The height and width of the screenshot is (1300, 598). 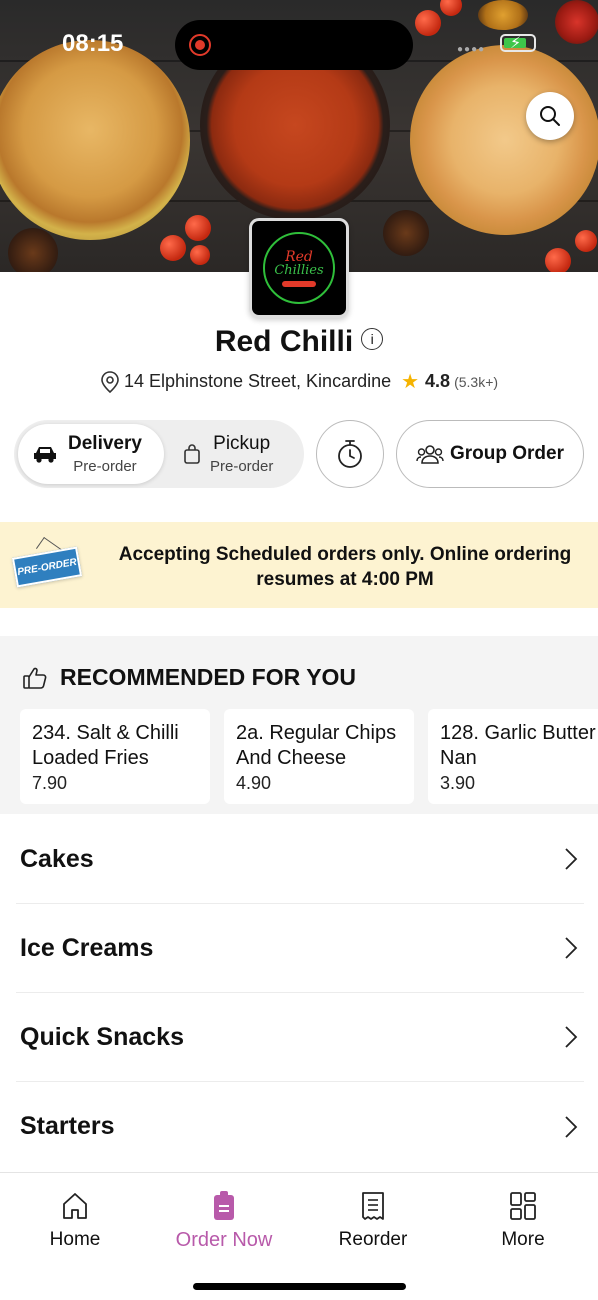 I want to click on category-row-quick-snacks: Quick Snacks, so click(x=300, y=1037).